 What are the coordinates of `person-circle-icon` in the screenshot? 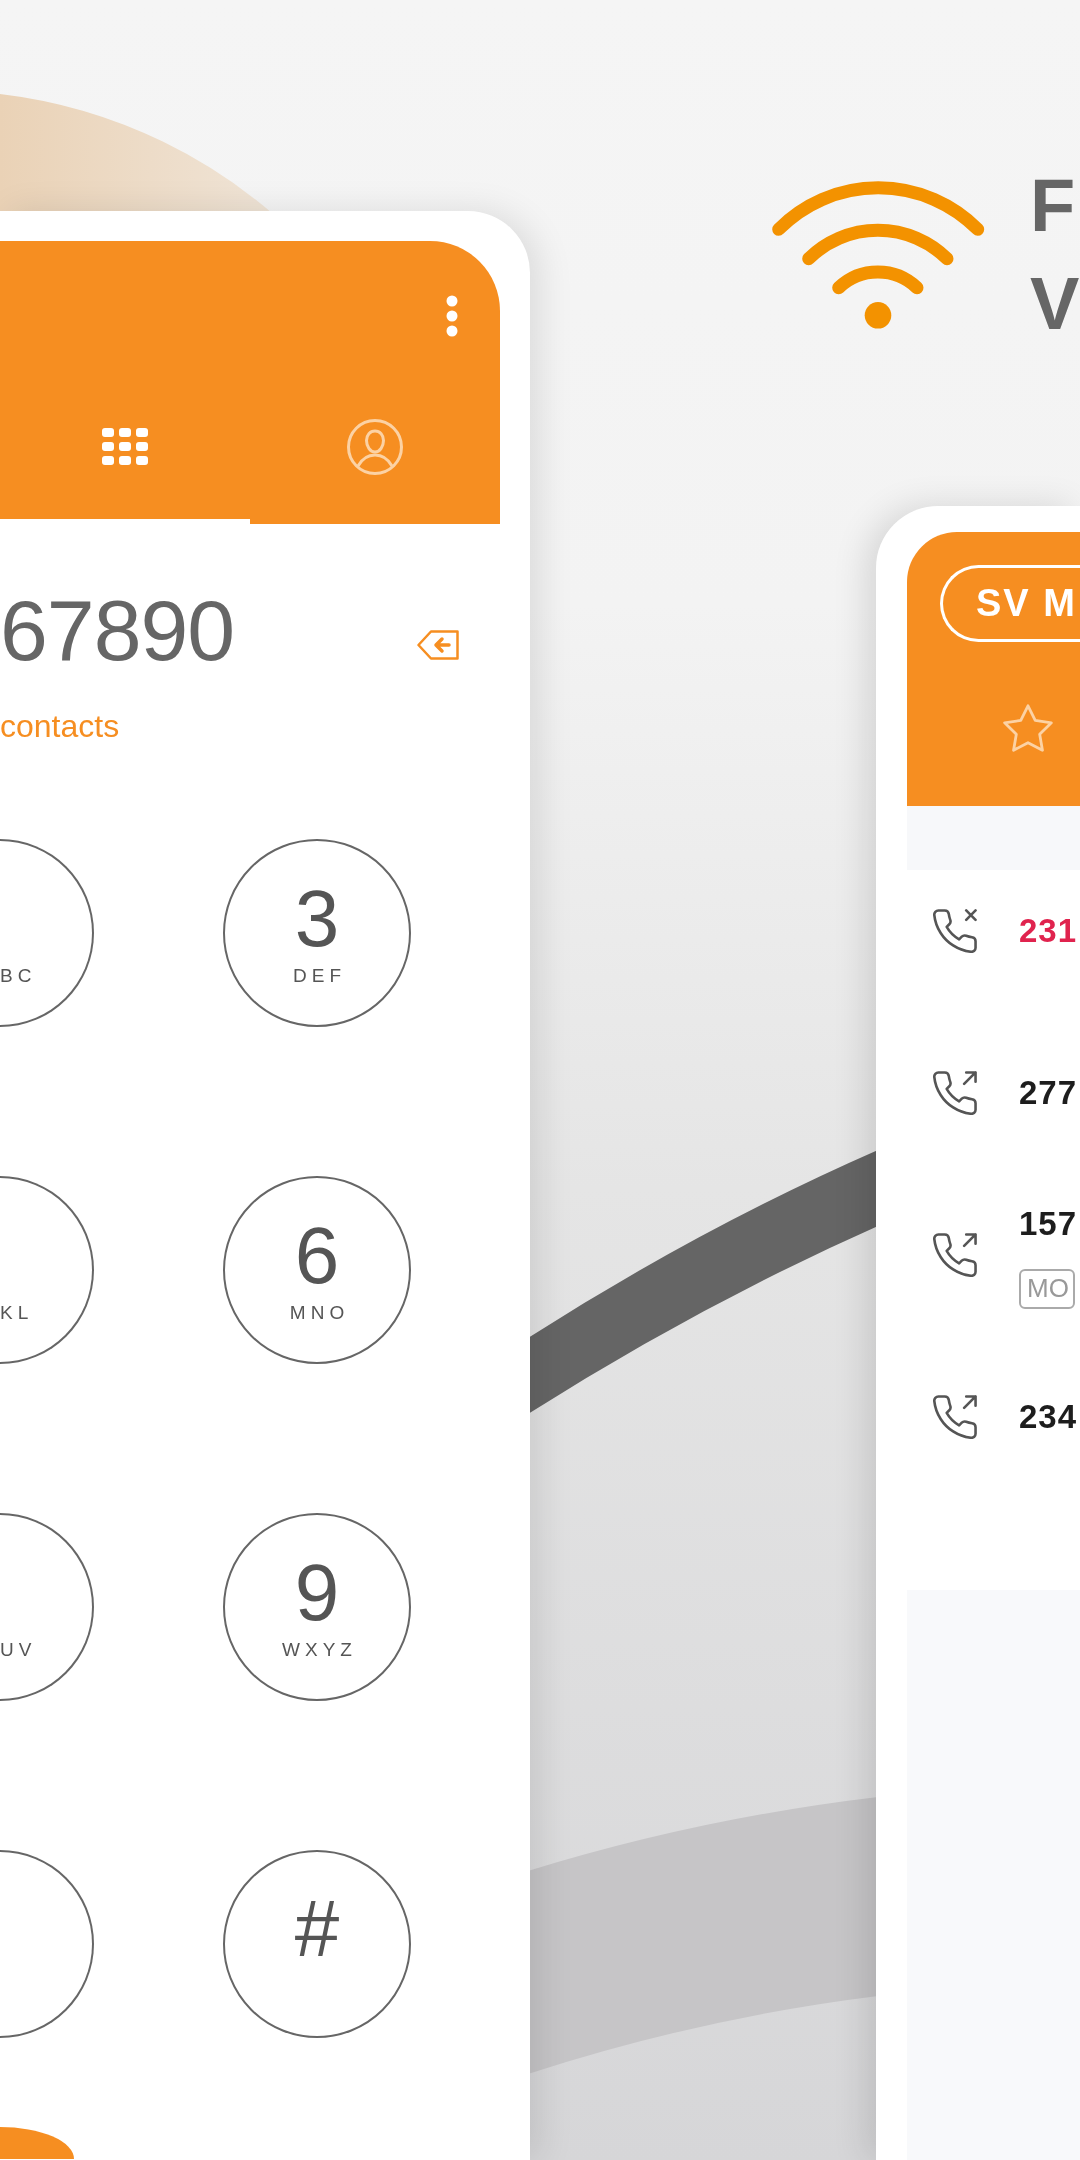 It's located at (375, 446).